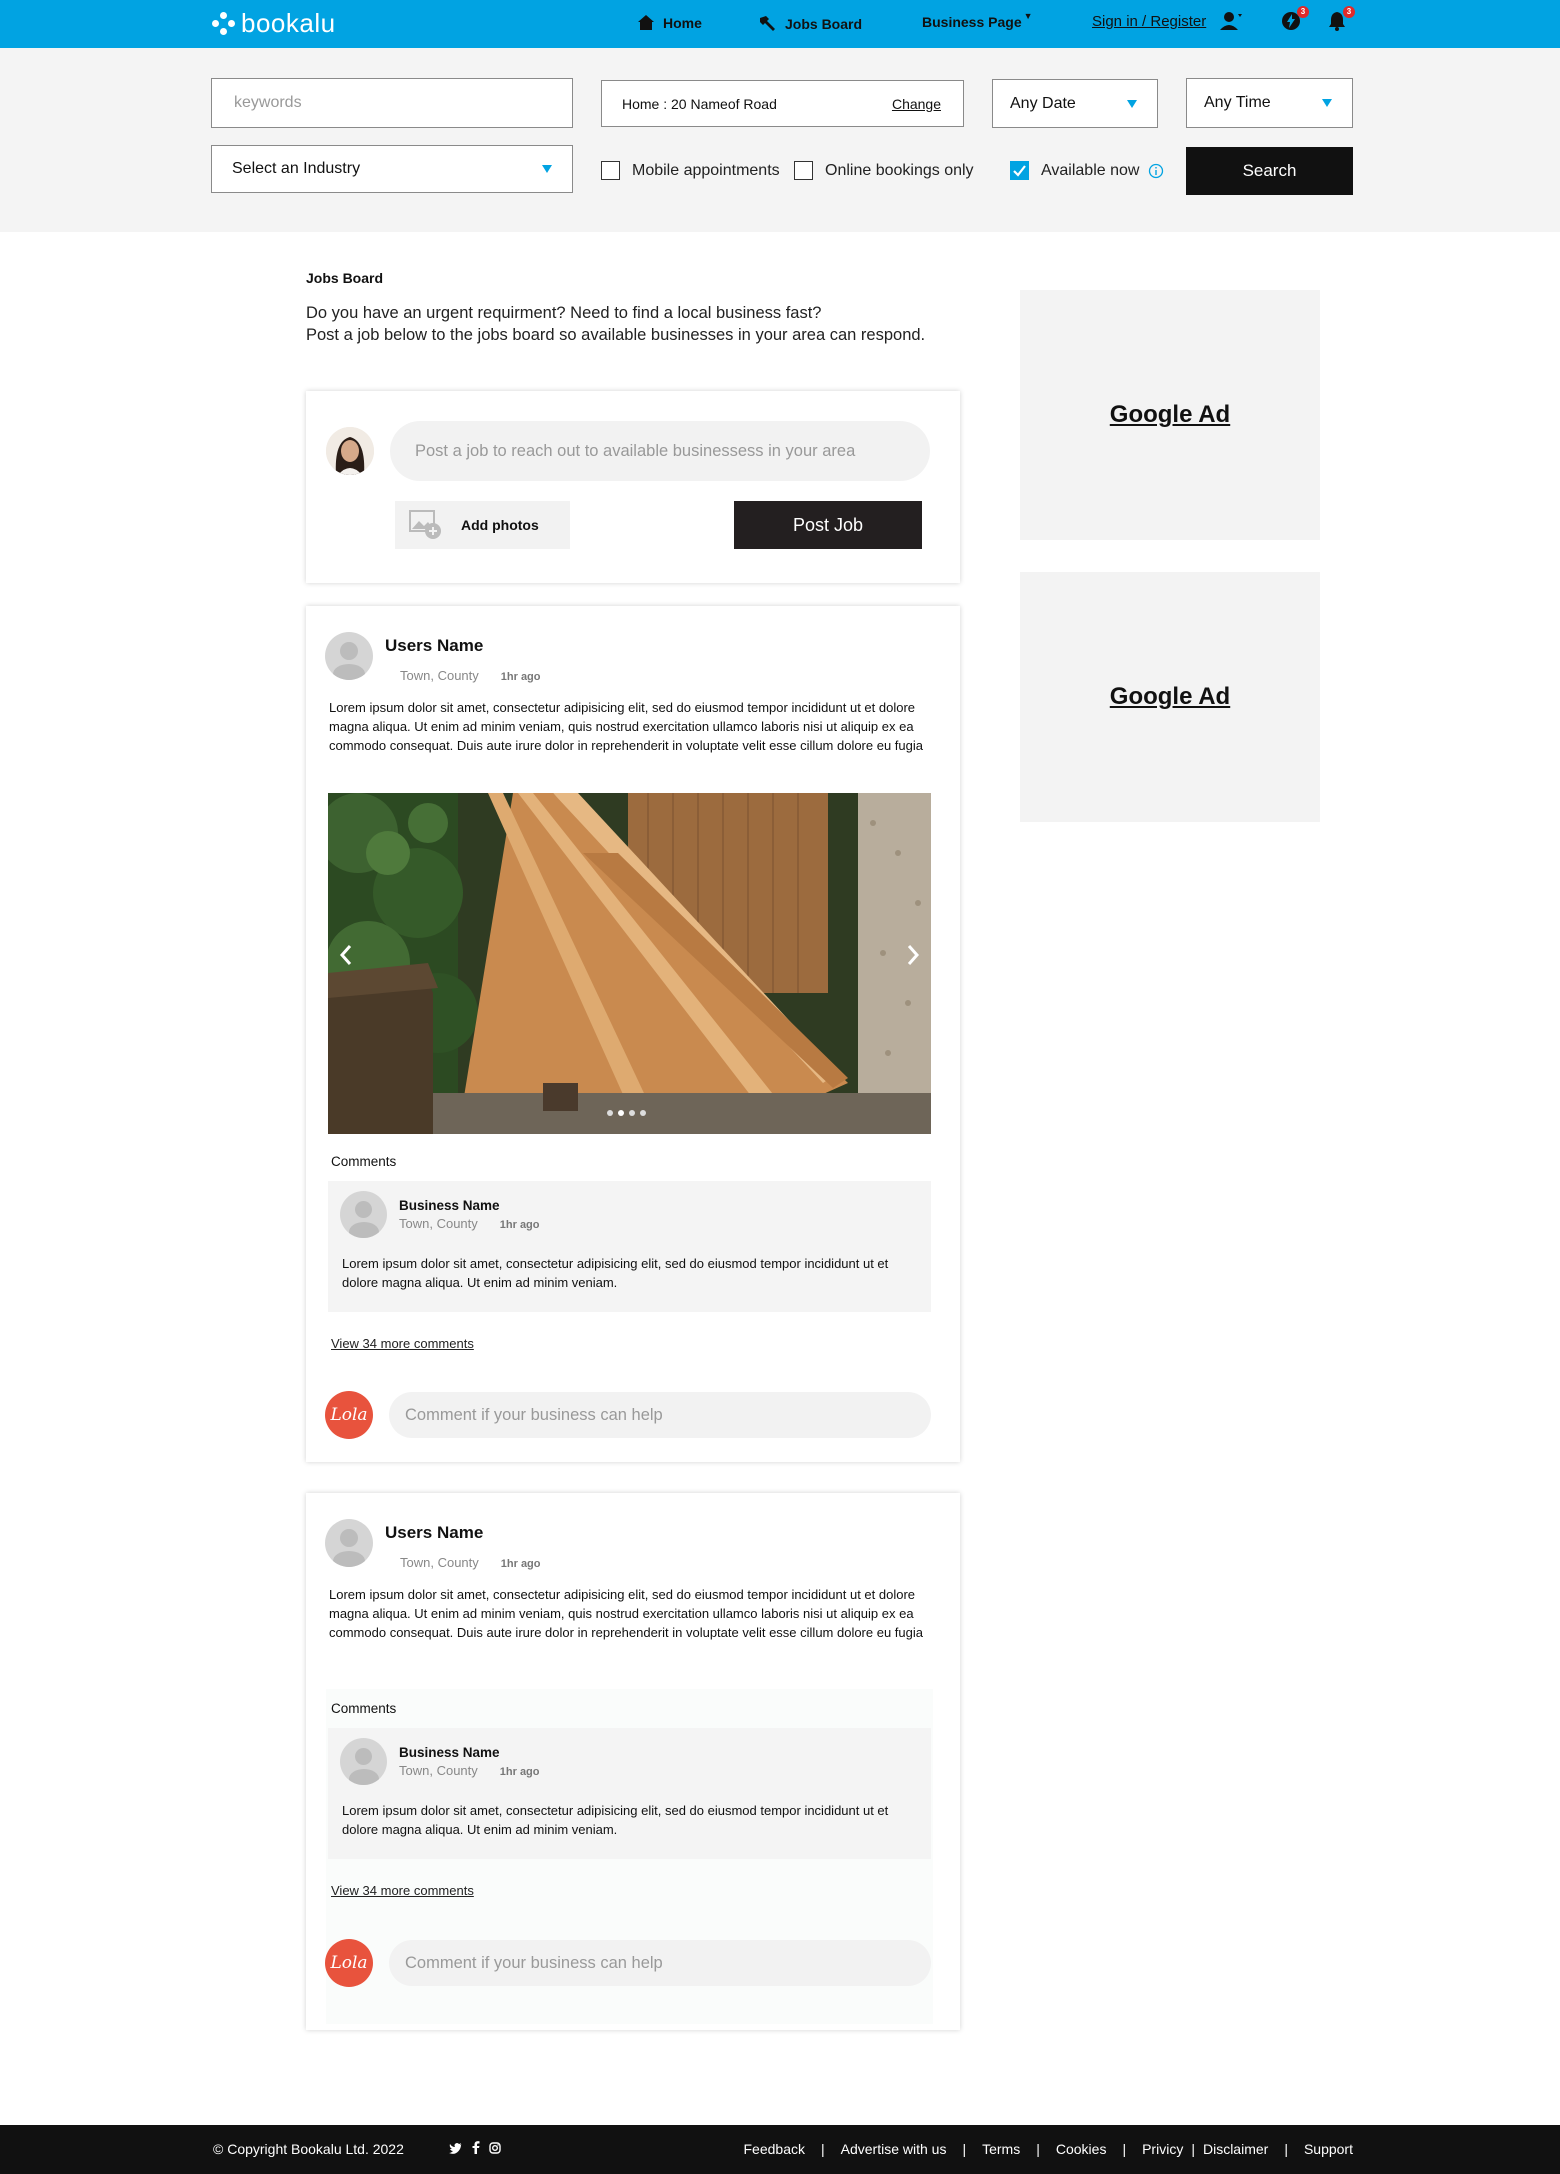  I want to click on footer-link-feedback: Feedback, so click(774, 2149).